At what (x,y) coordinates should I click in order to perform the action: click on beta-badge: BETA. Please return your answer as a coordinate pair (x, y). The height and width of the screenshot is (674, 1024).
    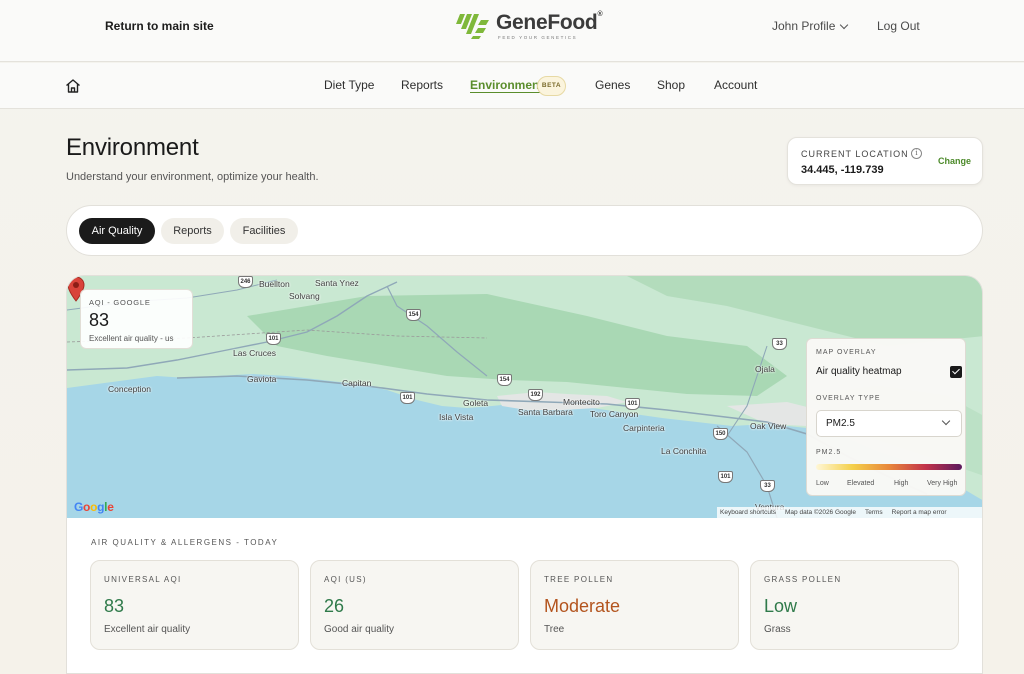
    Looking at the image, I should click on (551, 86).